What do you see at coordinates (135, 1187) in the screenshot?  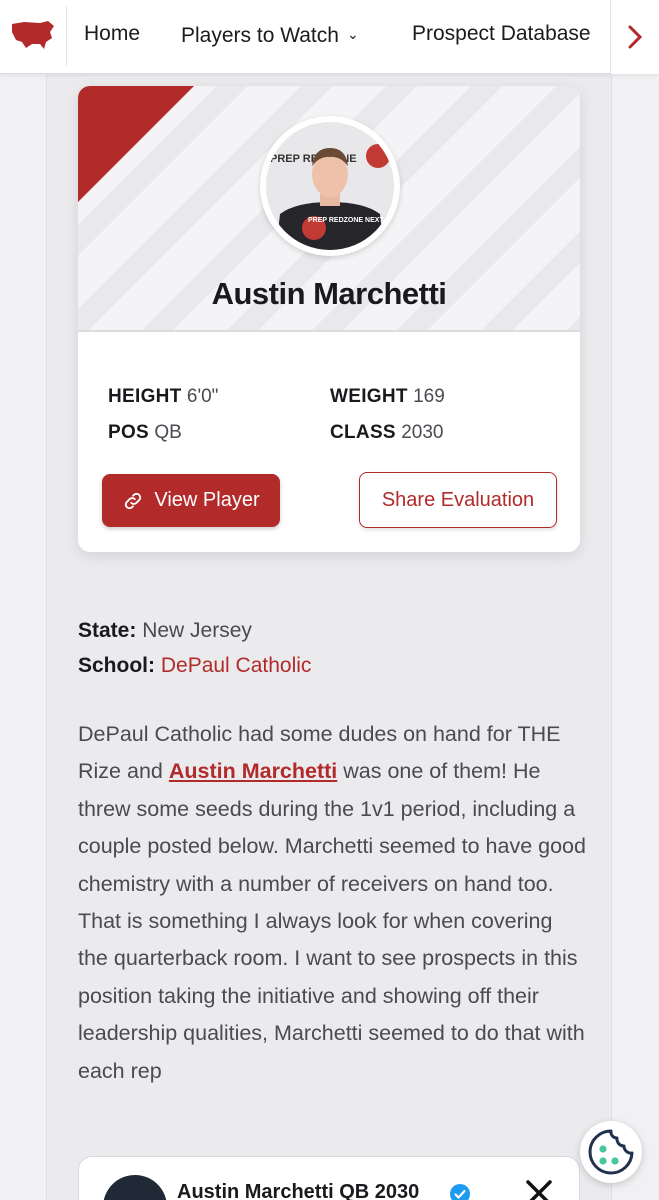 I see `embed-avatar` at bounding box center [135, 1187].